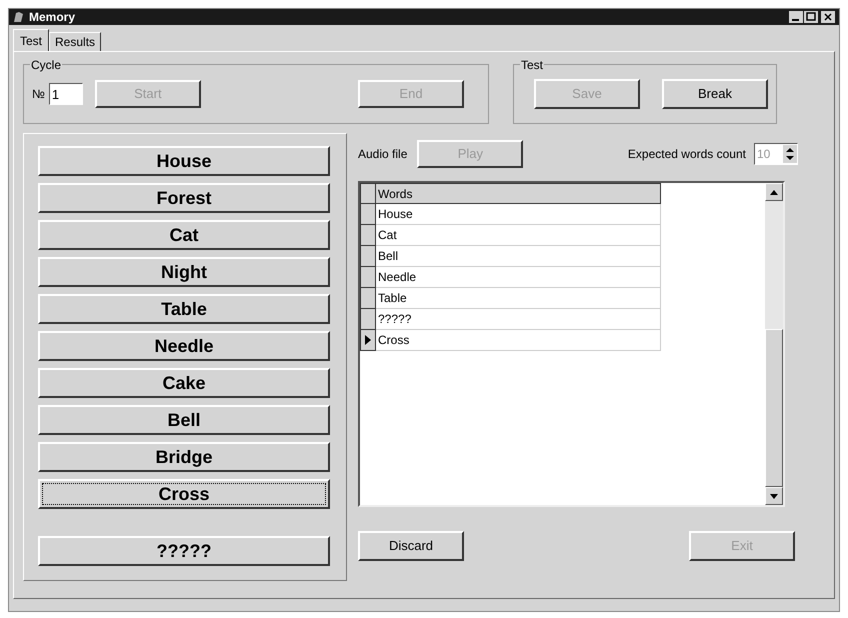  What do you see at coordinates (184, 309) in the screenshot?
I see `word-button: Table` at bounding box center [184, 309].